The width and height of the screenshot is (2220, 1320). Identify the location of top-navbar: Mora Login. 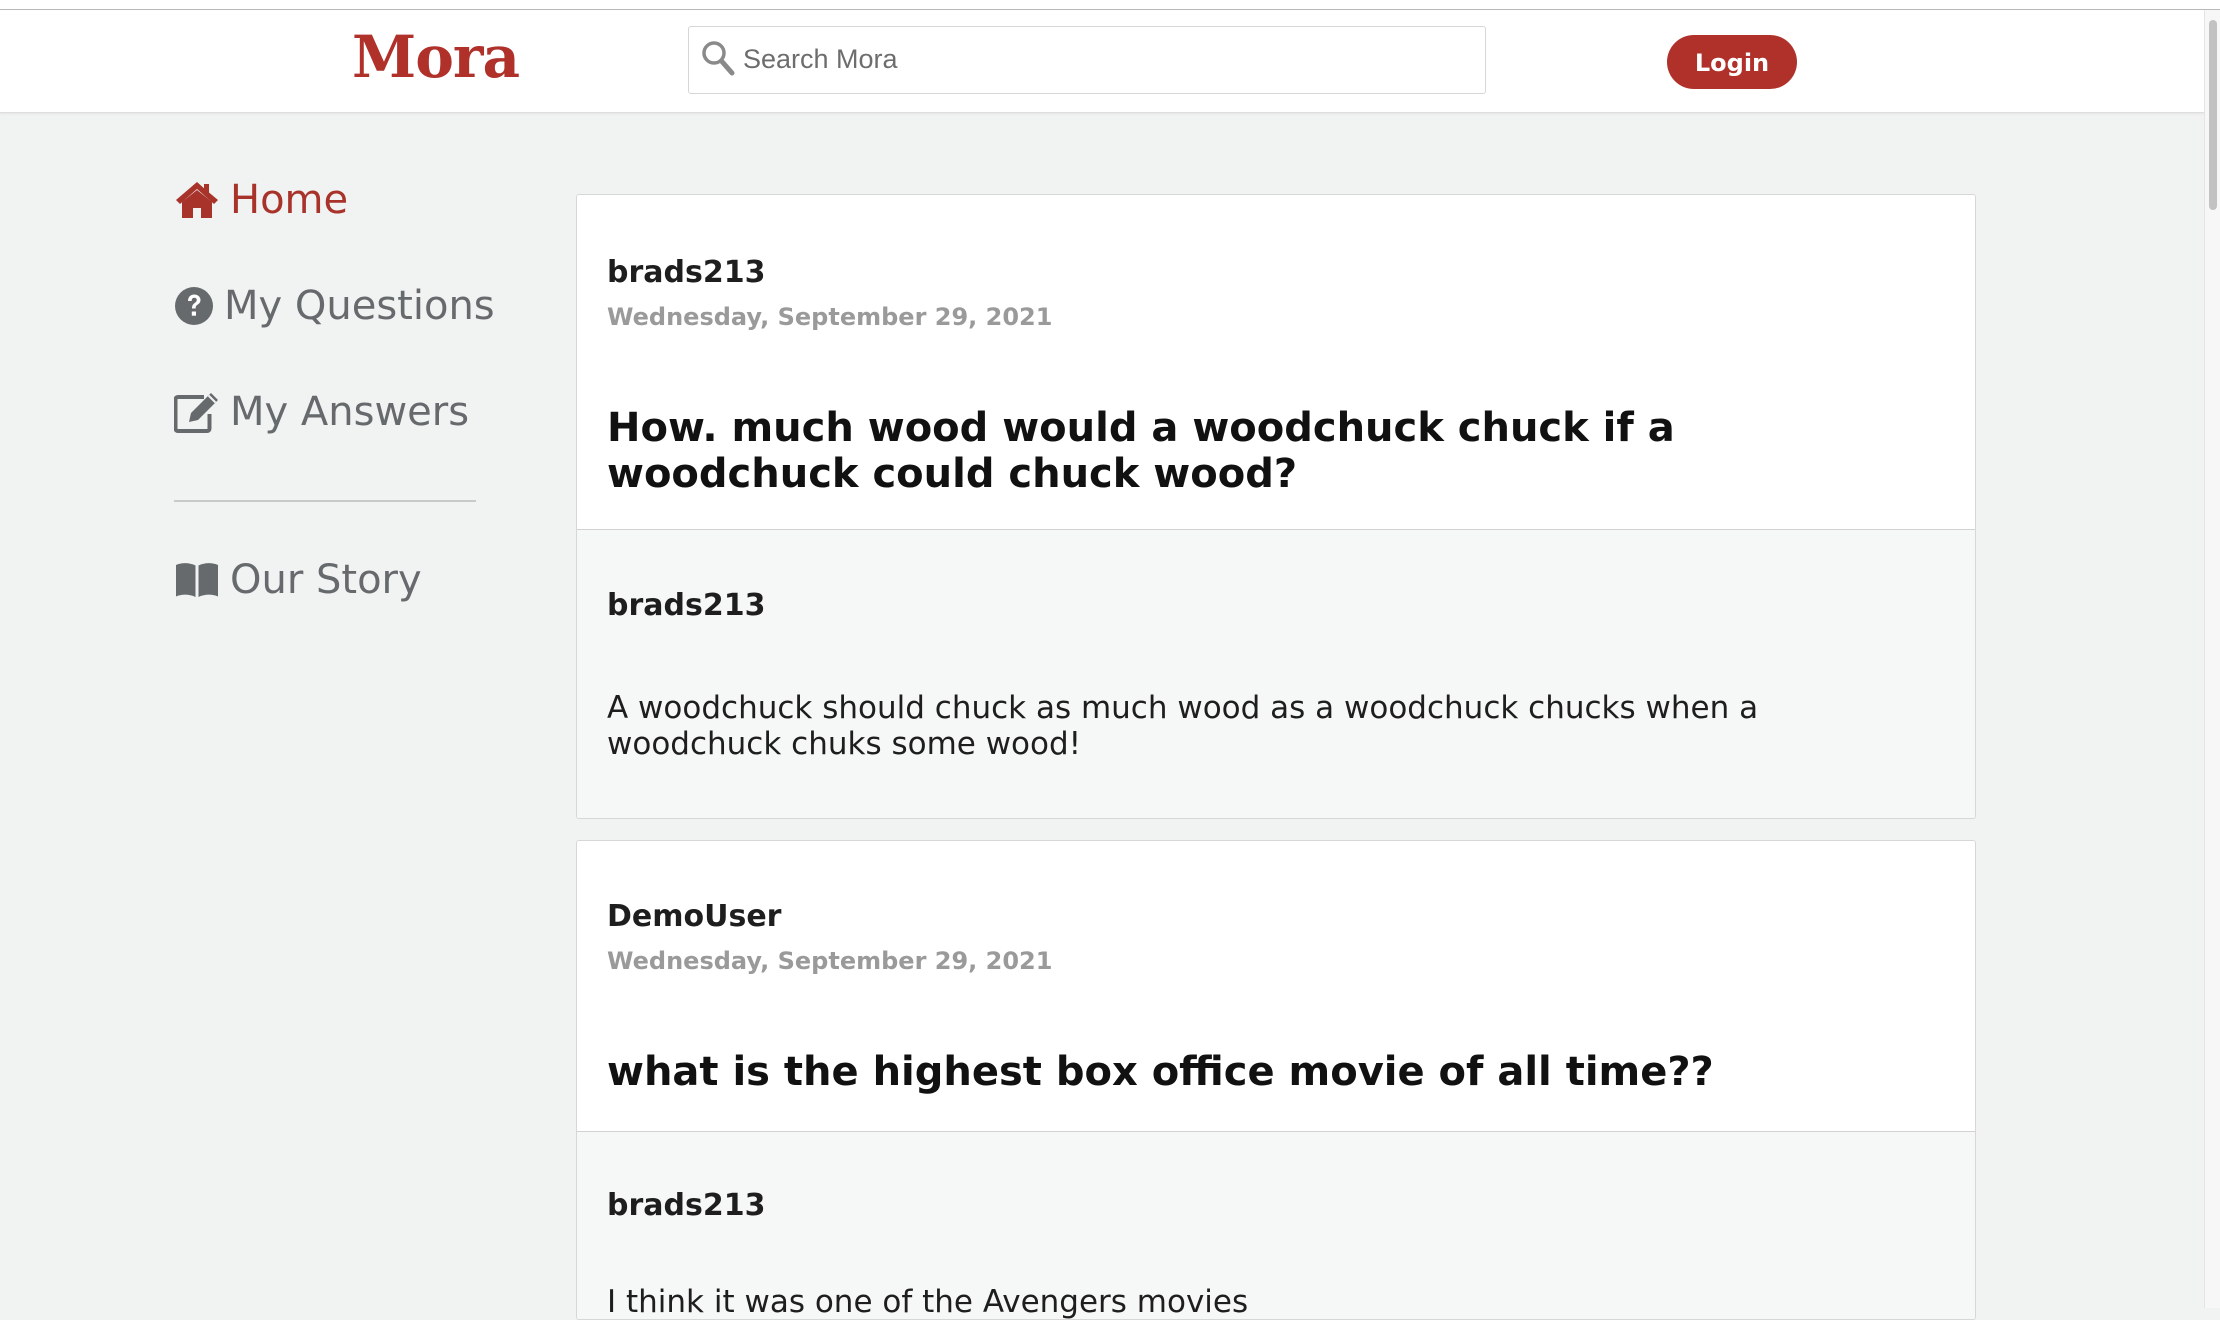
(1102, 61).